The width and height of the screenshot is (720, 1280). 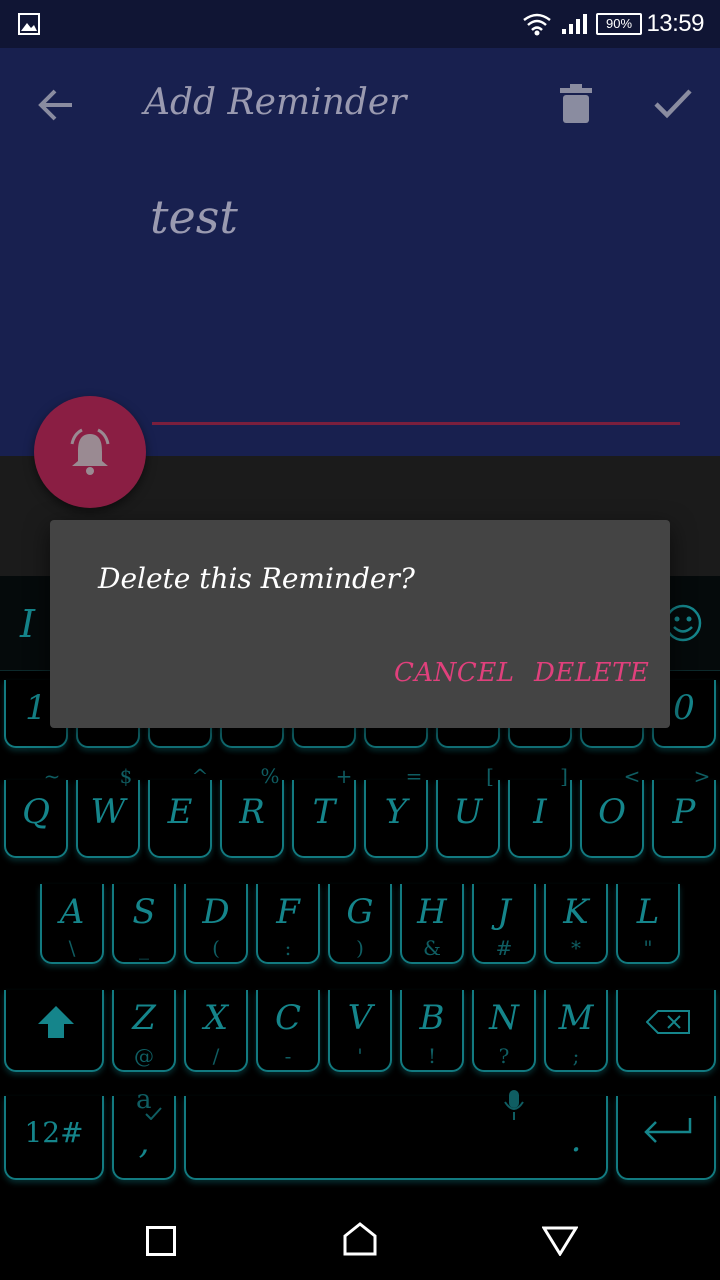 I want to click on key-c: C-, so click(x=288, y=1031).